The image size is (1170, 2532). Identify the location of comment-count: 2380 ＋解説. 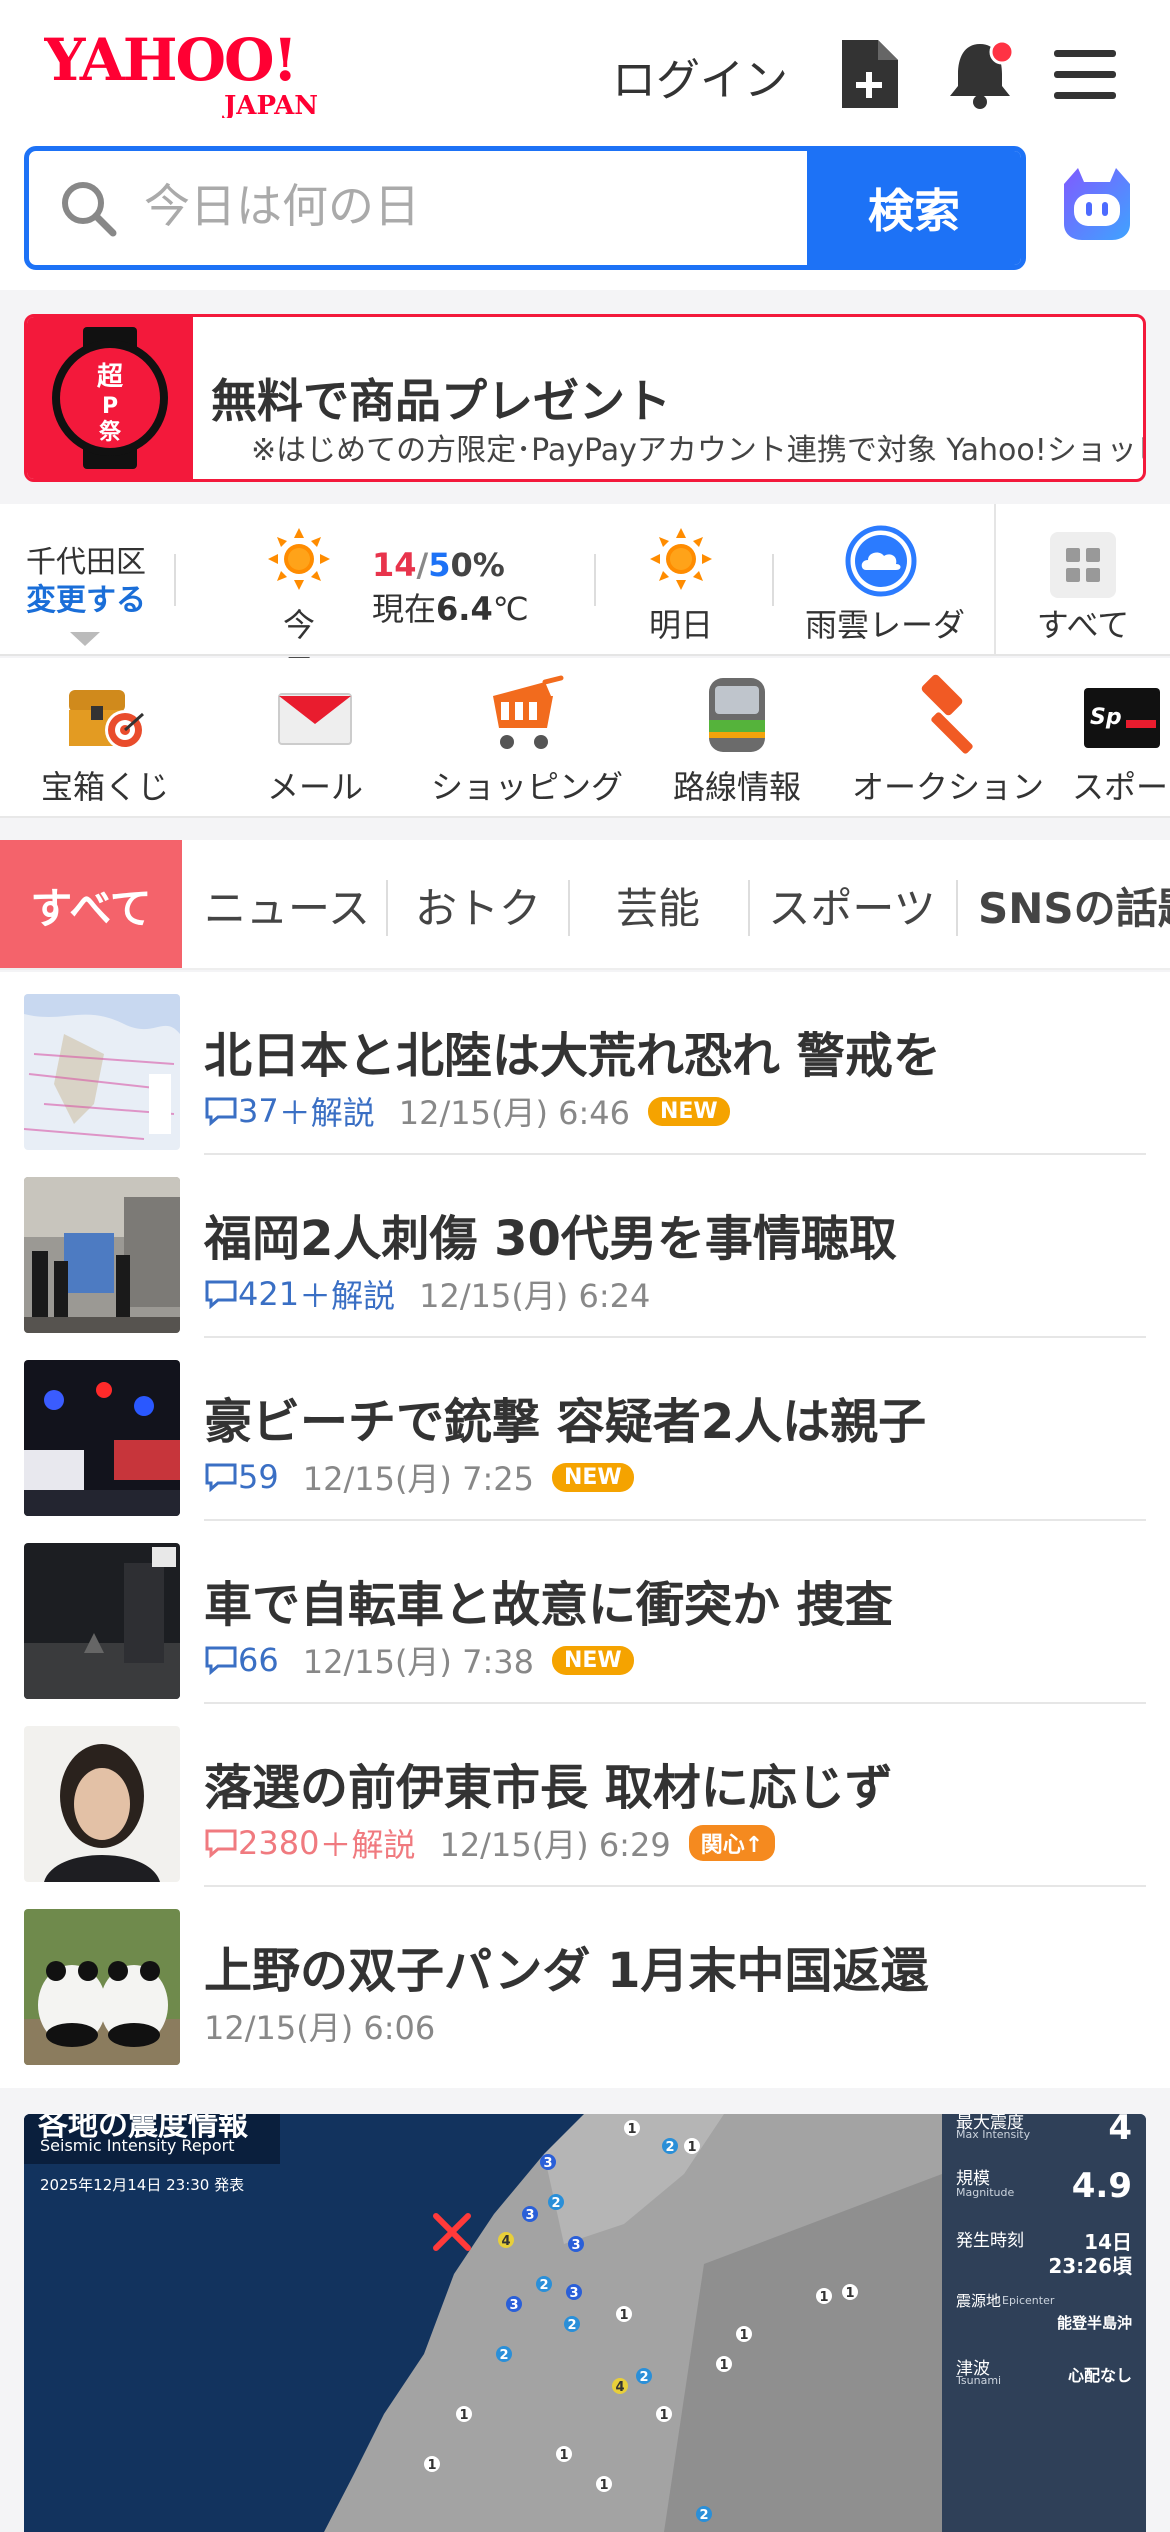
(309, 1843).